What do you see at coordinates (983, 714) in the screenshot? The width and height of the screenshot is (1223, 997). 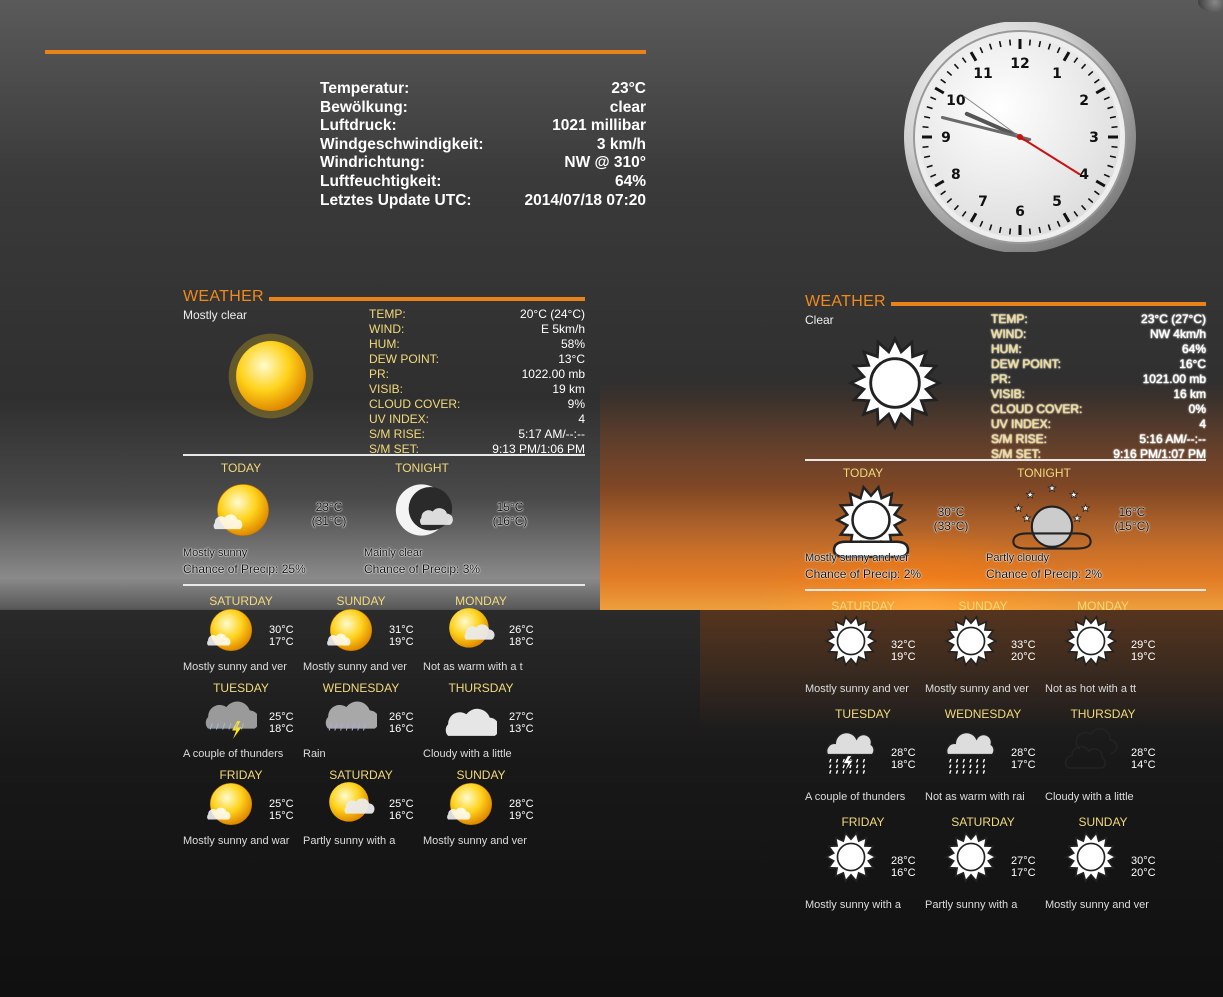 I see `forecast-day: WEDNESDAY` at bounding box center [983, 714].